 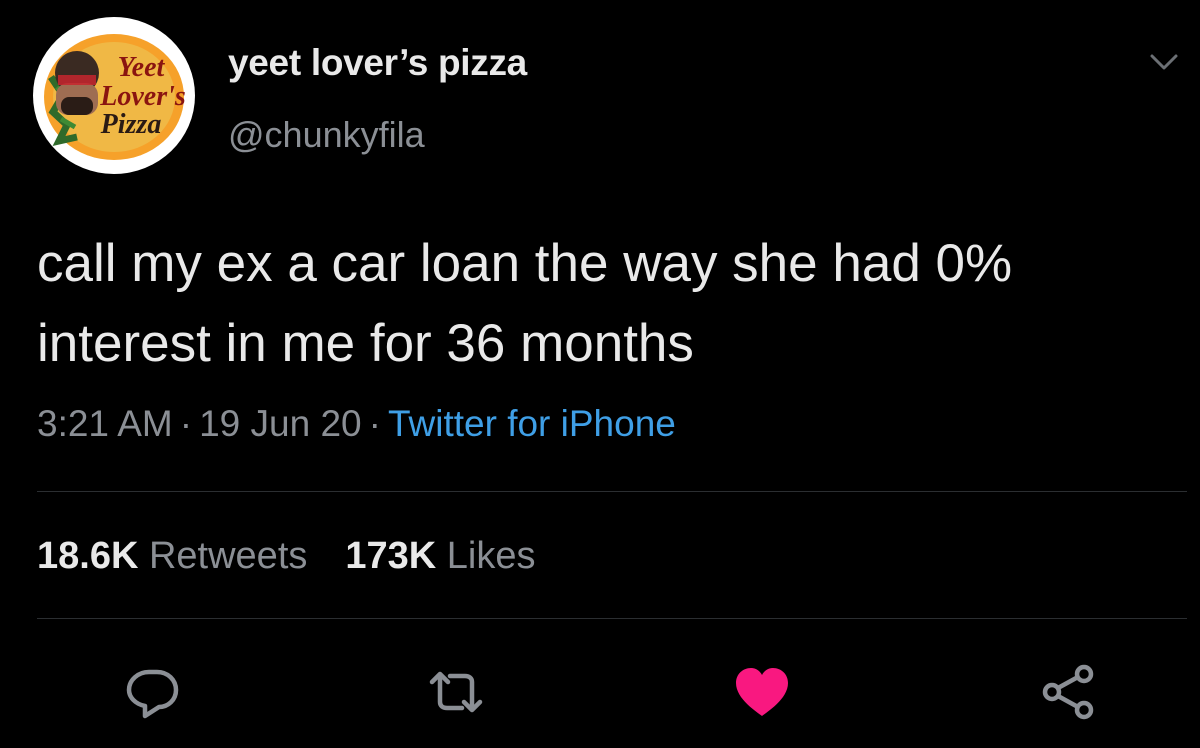 I want to click on avatar-logo-line-2: Lover's, so click(x=142, y=96).